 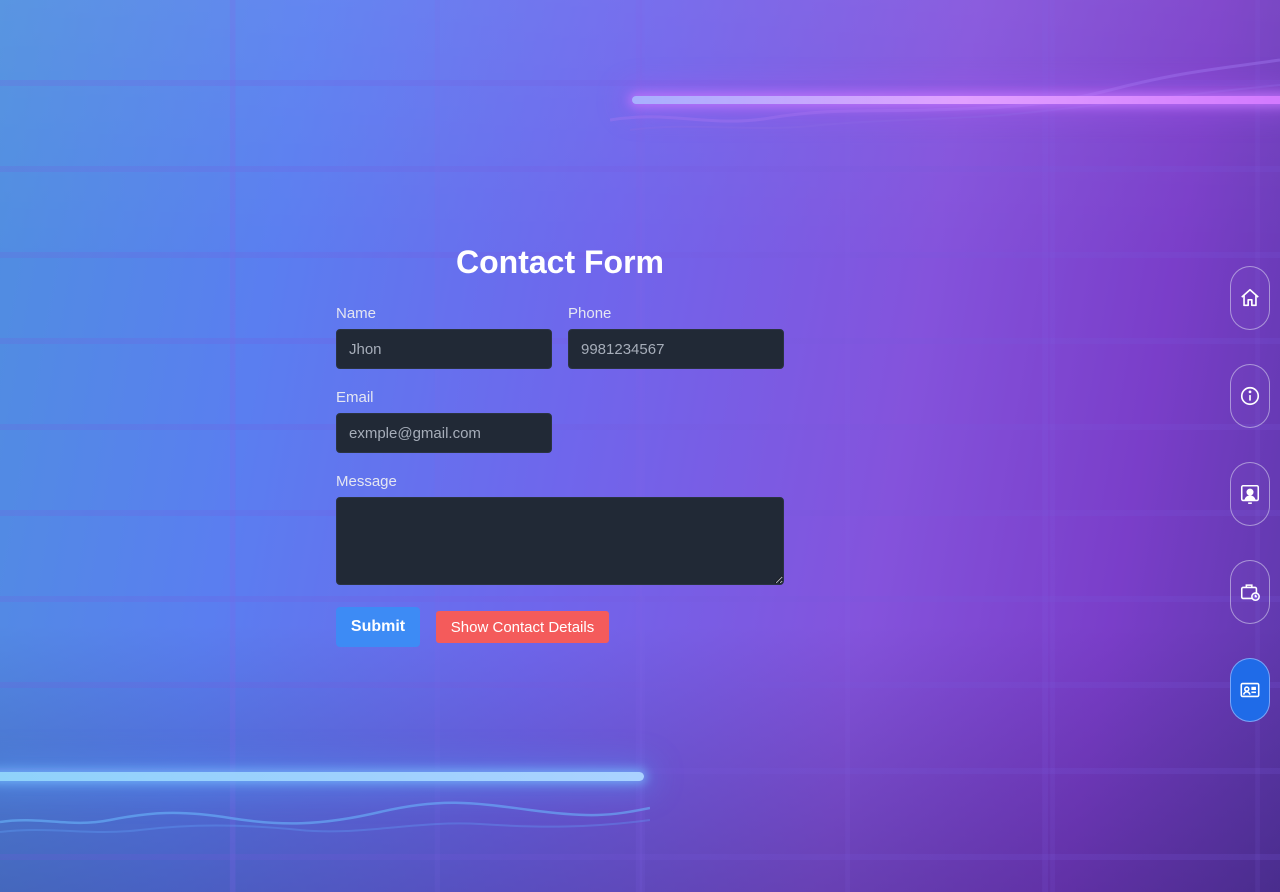 I want to click on nav-contact-button, so click(x=1250, y=690).